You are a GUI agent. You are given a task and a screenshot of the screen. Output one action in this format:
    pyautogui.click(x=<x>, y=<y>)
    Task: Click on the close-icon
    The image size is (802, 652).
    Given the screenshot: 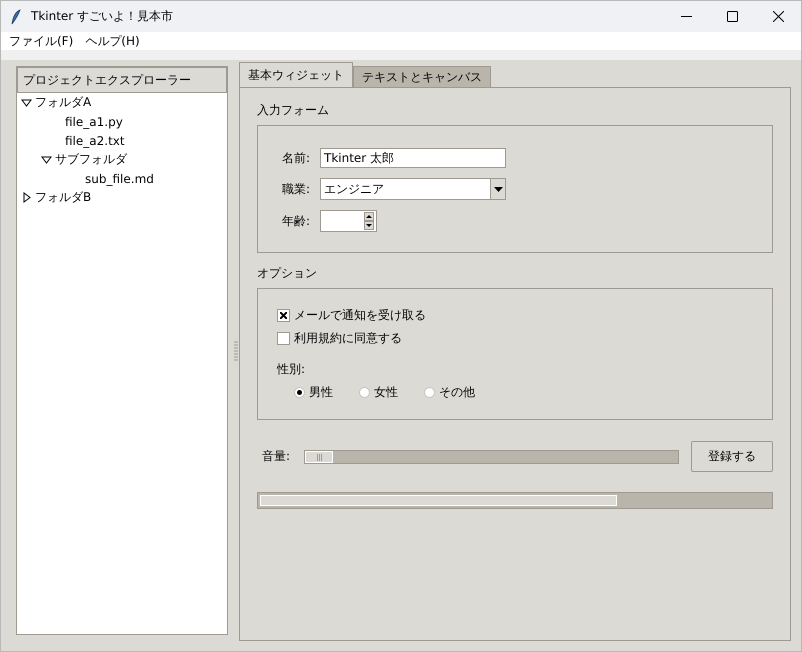 What is the action you would take?
    pyautogui.click(x=778, y=16)
    